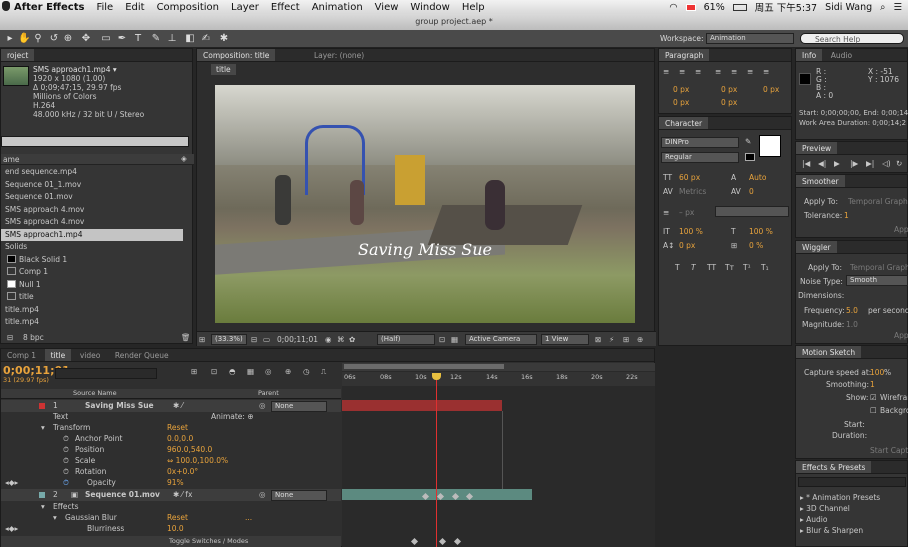 The width and height of the screenshot is (908, 547). Describe the element at coordinates (729, 102) in the screenshot. I see `space-after-value: 0 px` at that location.